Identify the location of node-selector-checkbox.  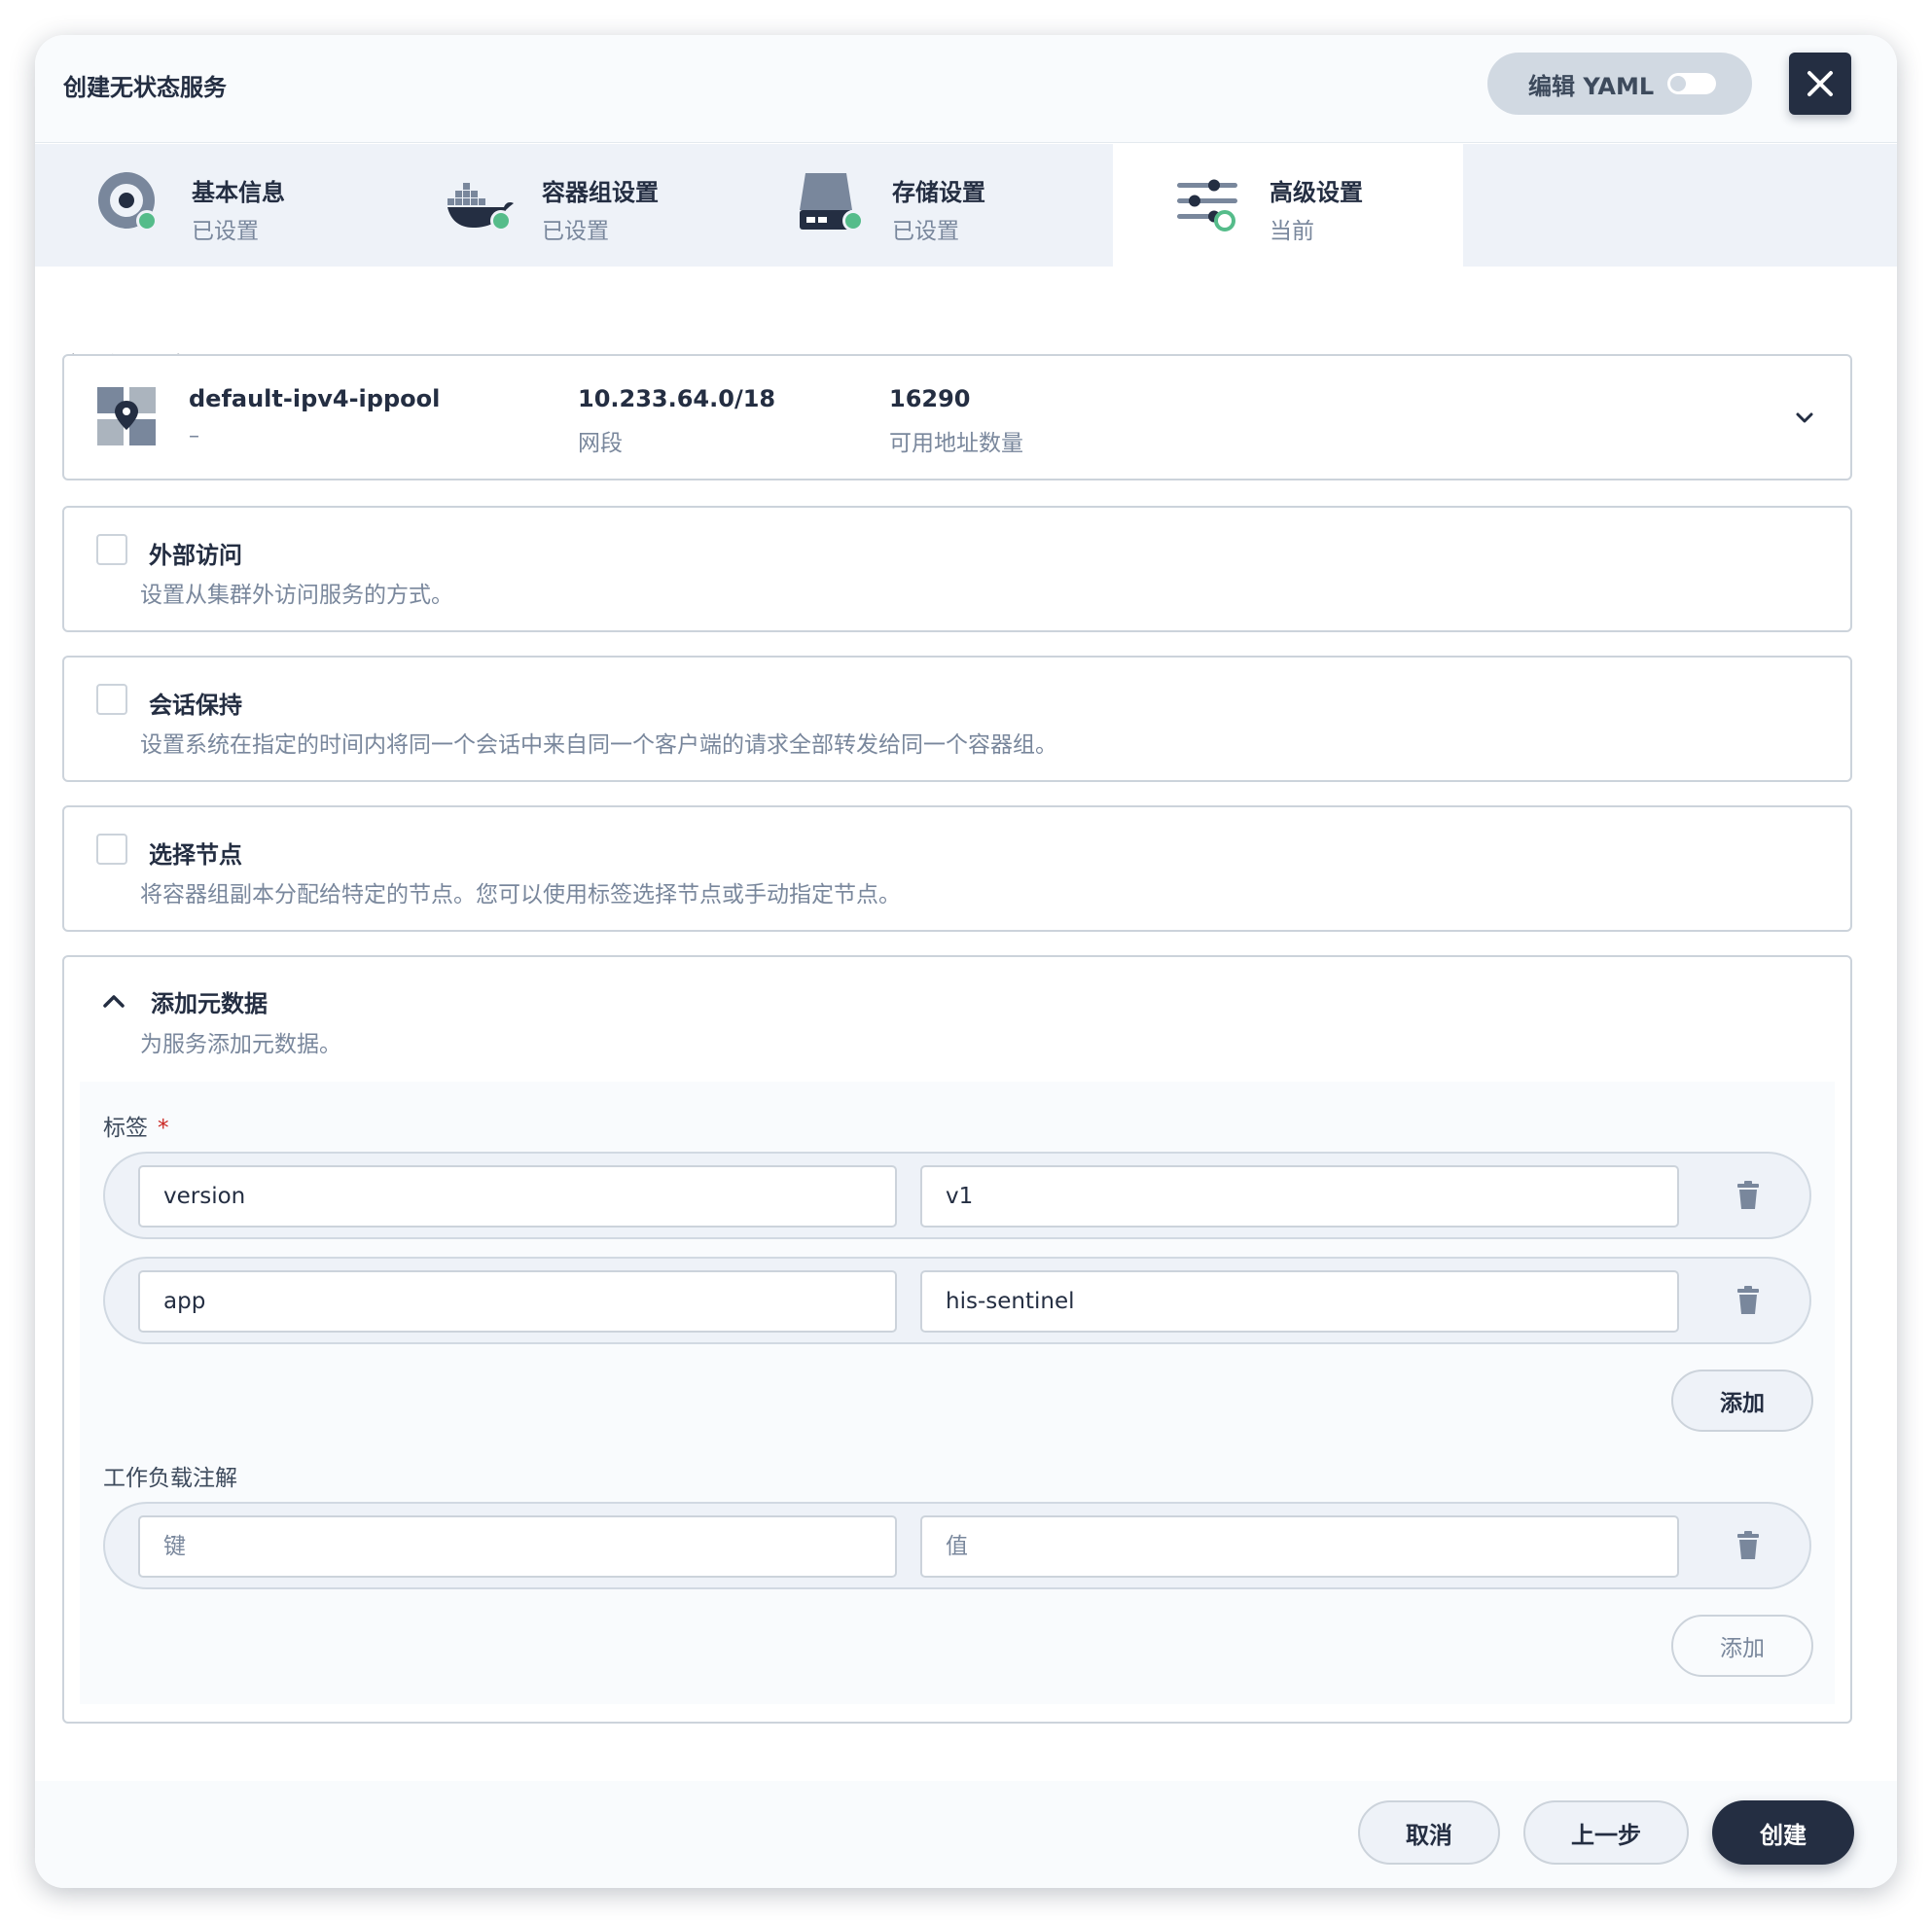
(111, 849).